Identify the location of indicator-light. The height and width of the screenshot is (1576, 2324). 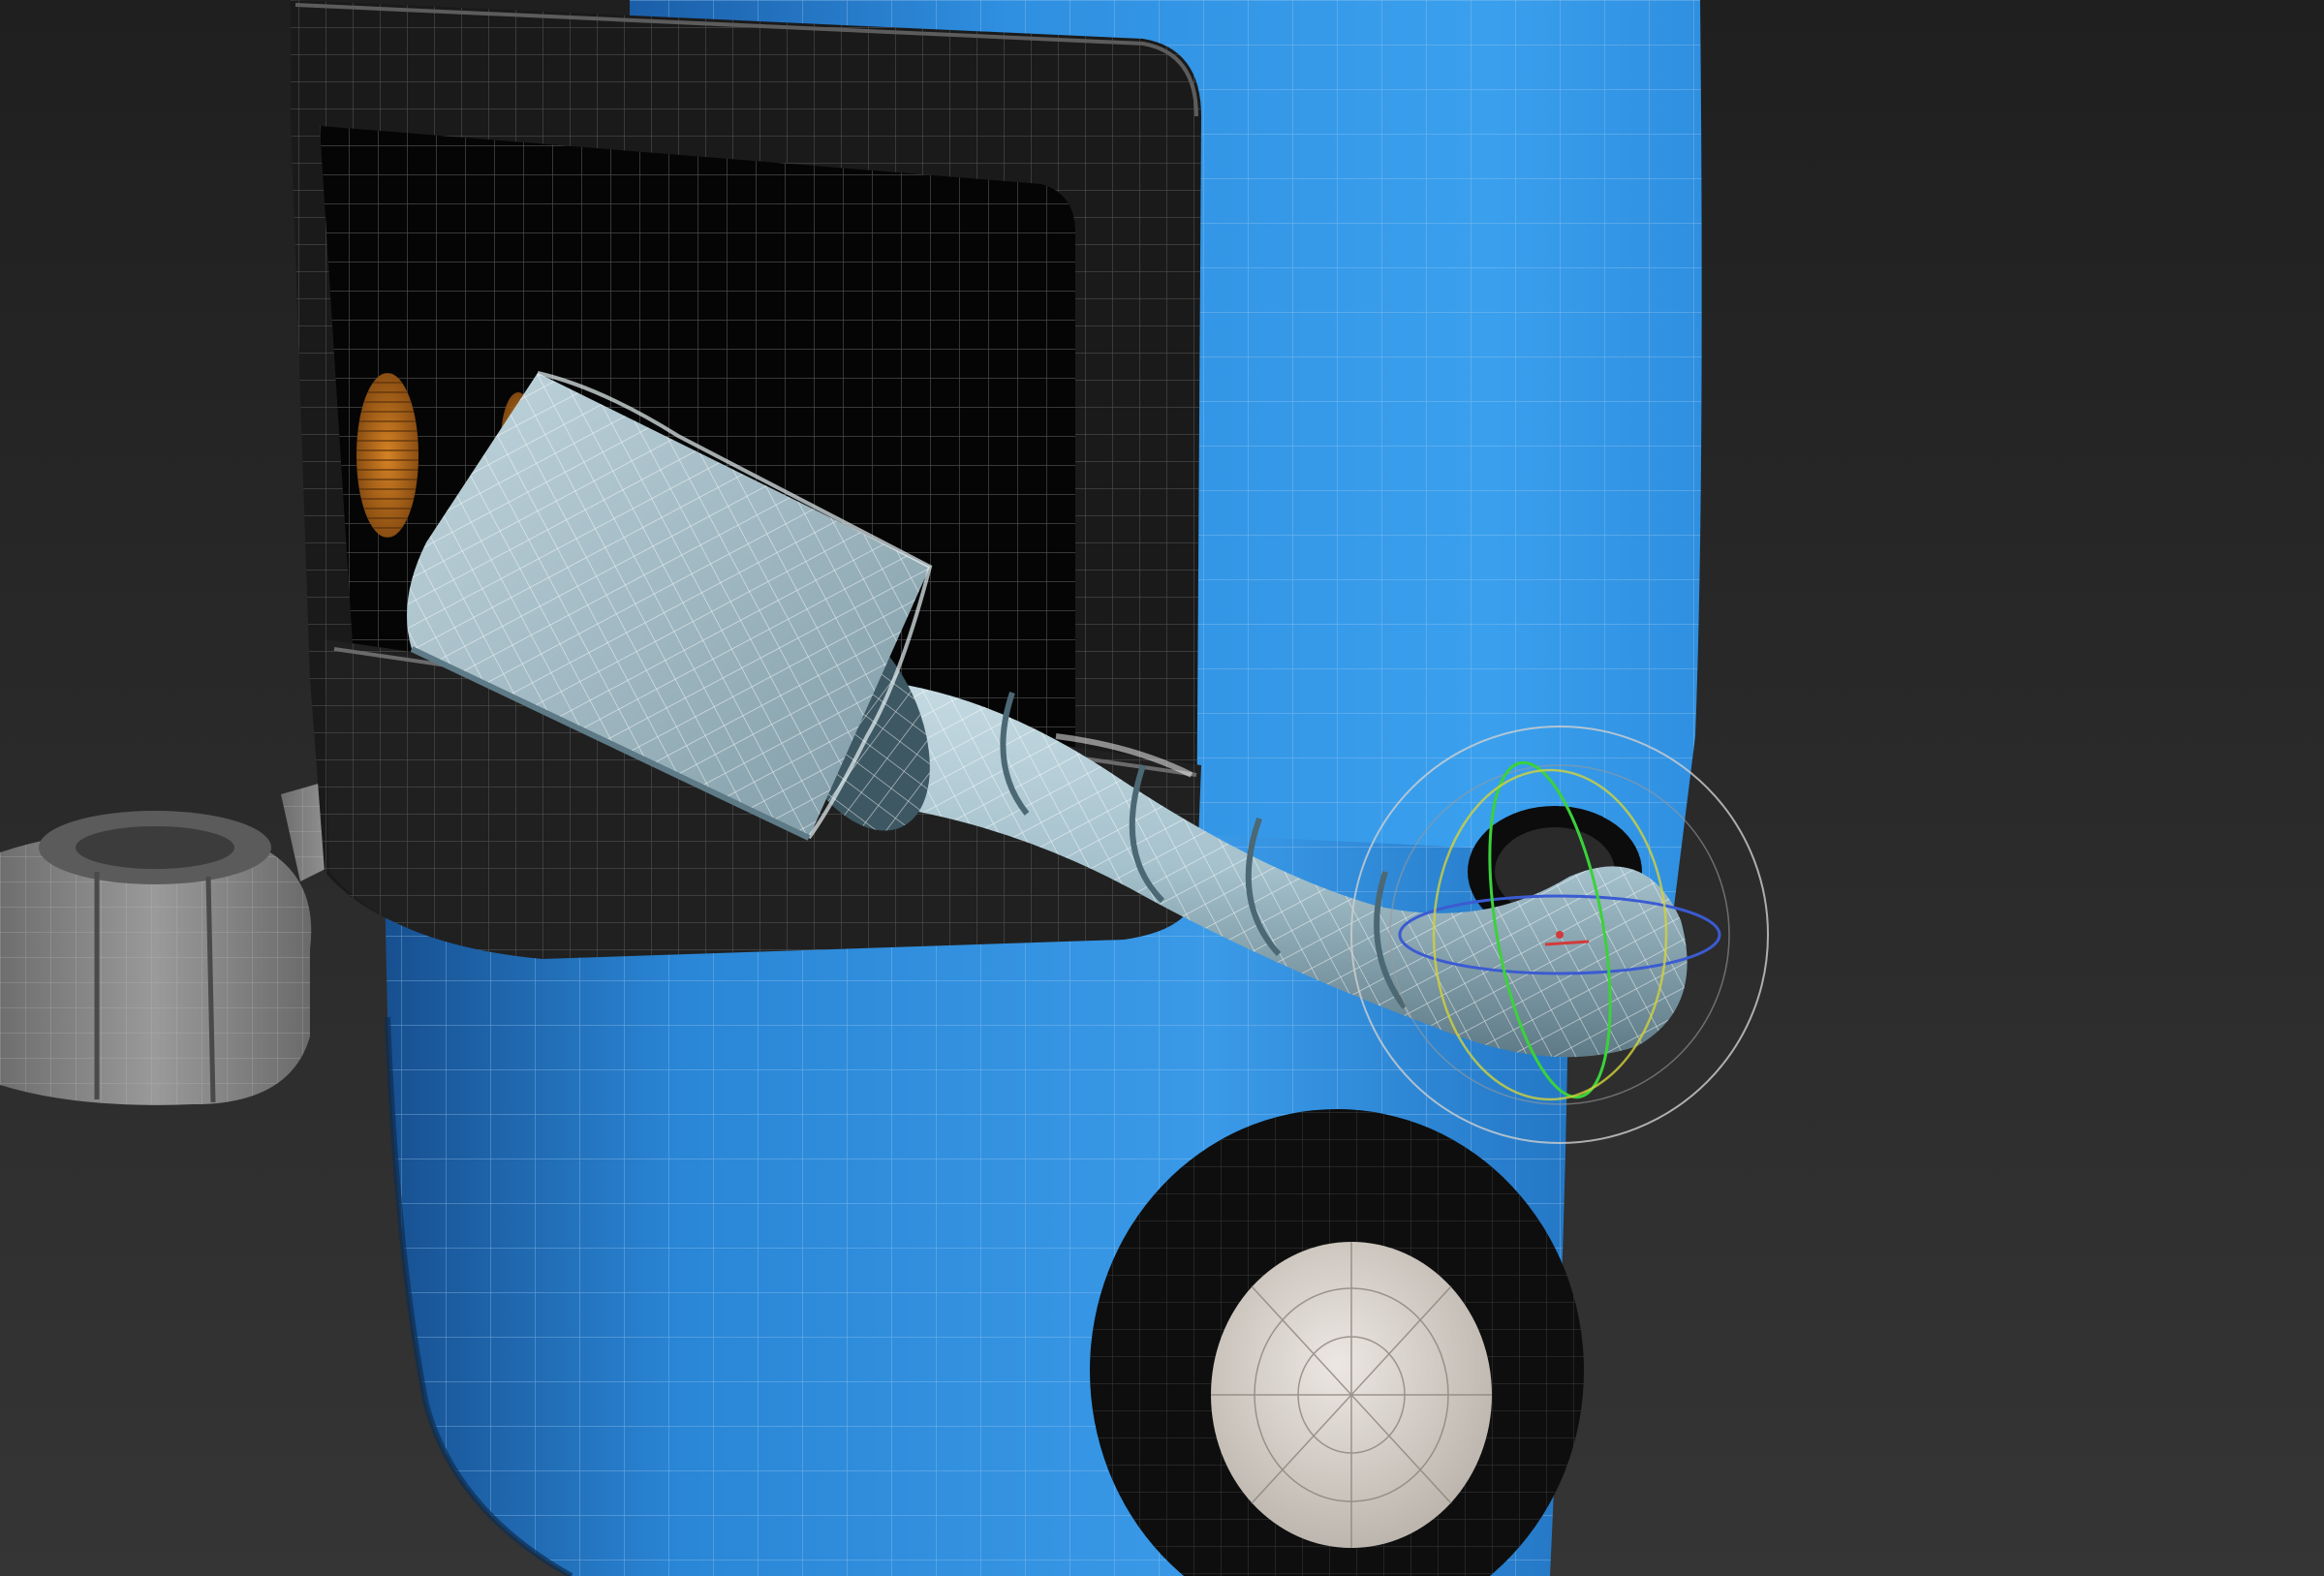
(387, 455).